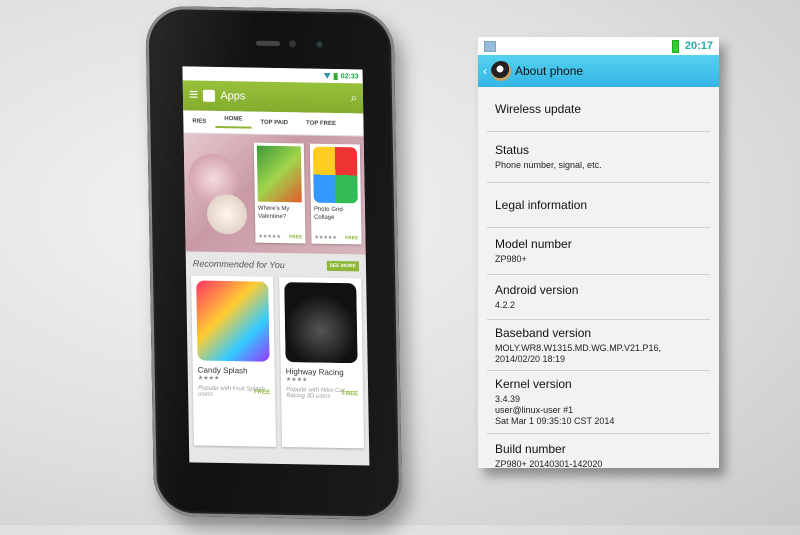 This screenshot has height=535, width=800. Describe the element at coordinates (530, 449) in the screenshot. I see `item-title: Build number` at that location.